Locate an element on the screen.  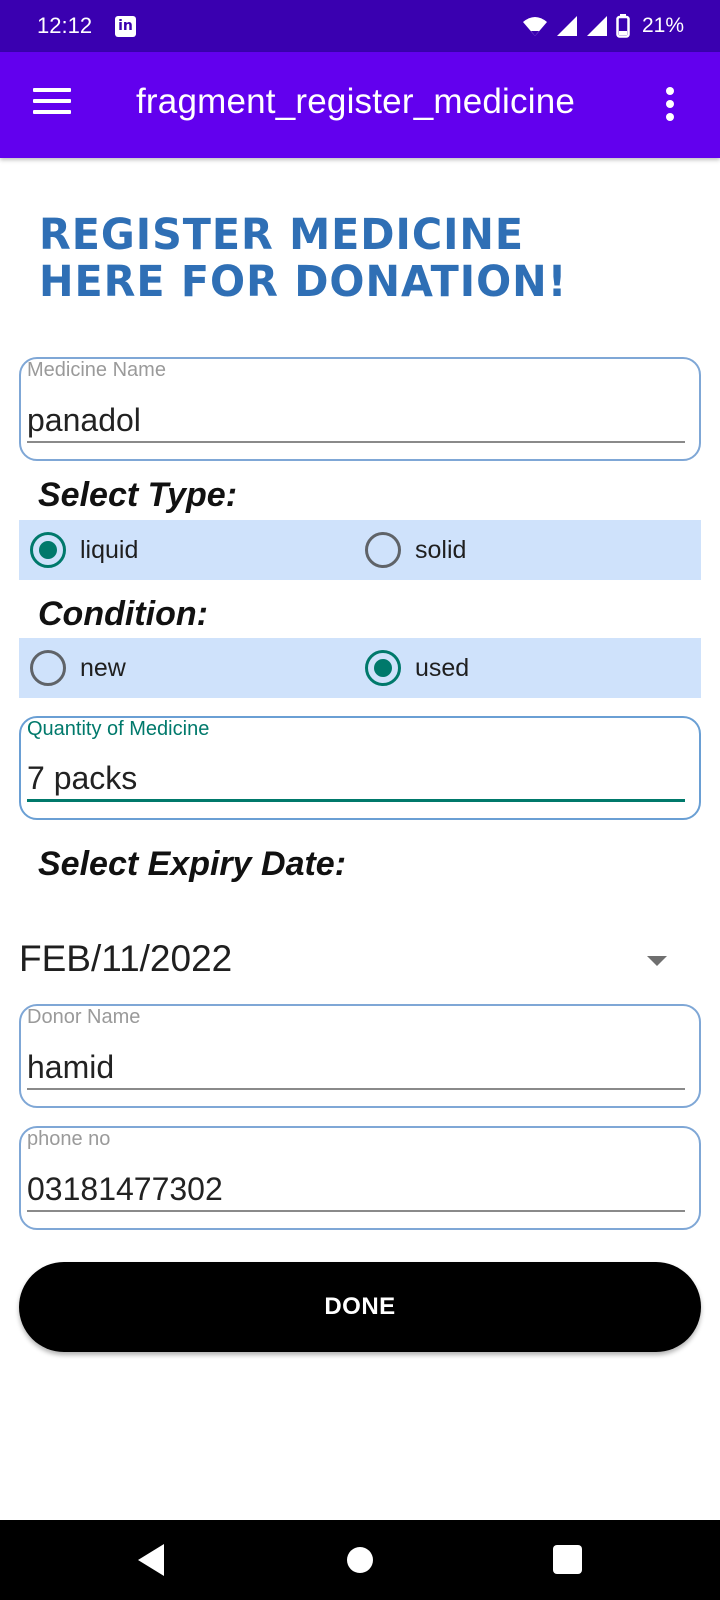
linkedin-icon: in is located at coordinates (125, 26).